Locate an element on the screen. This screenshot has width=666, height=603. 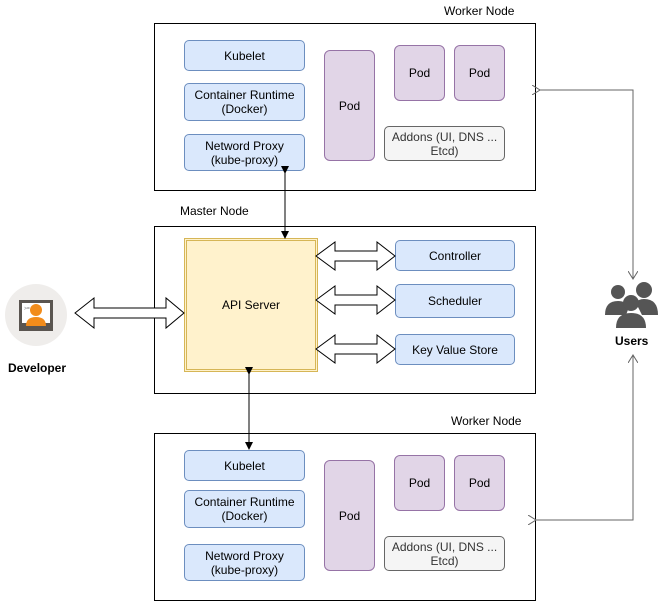
users-label: Users is located at coordinates (632, 341).